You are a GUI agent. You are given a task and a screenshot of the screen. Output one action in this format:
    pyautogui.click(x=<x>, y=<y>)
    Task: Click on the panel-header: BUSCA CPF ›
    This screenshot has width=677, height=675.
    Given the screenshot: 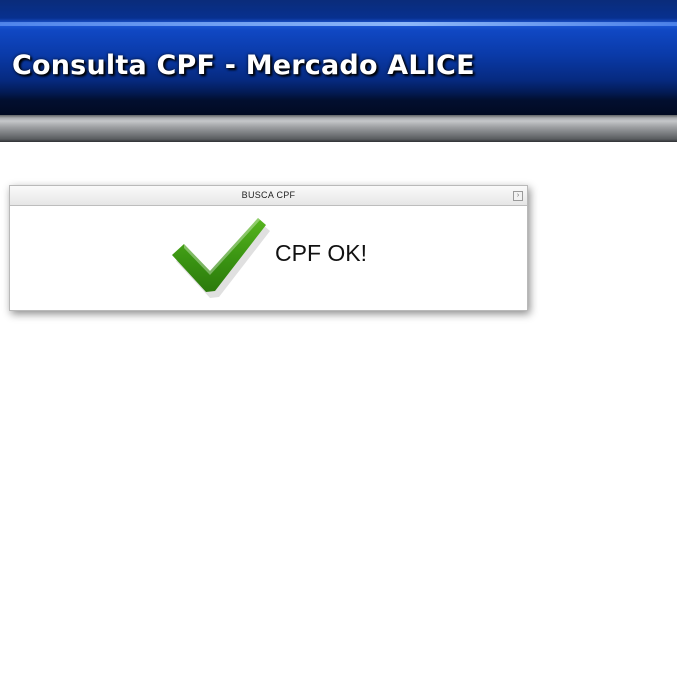 What is the action you would take?
    pyautogui.click(x=268, y=196)
    